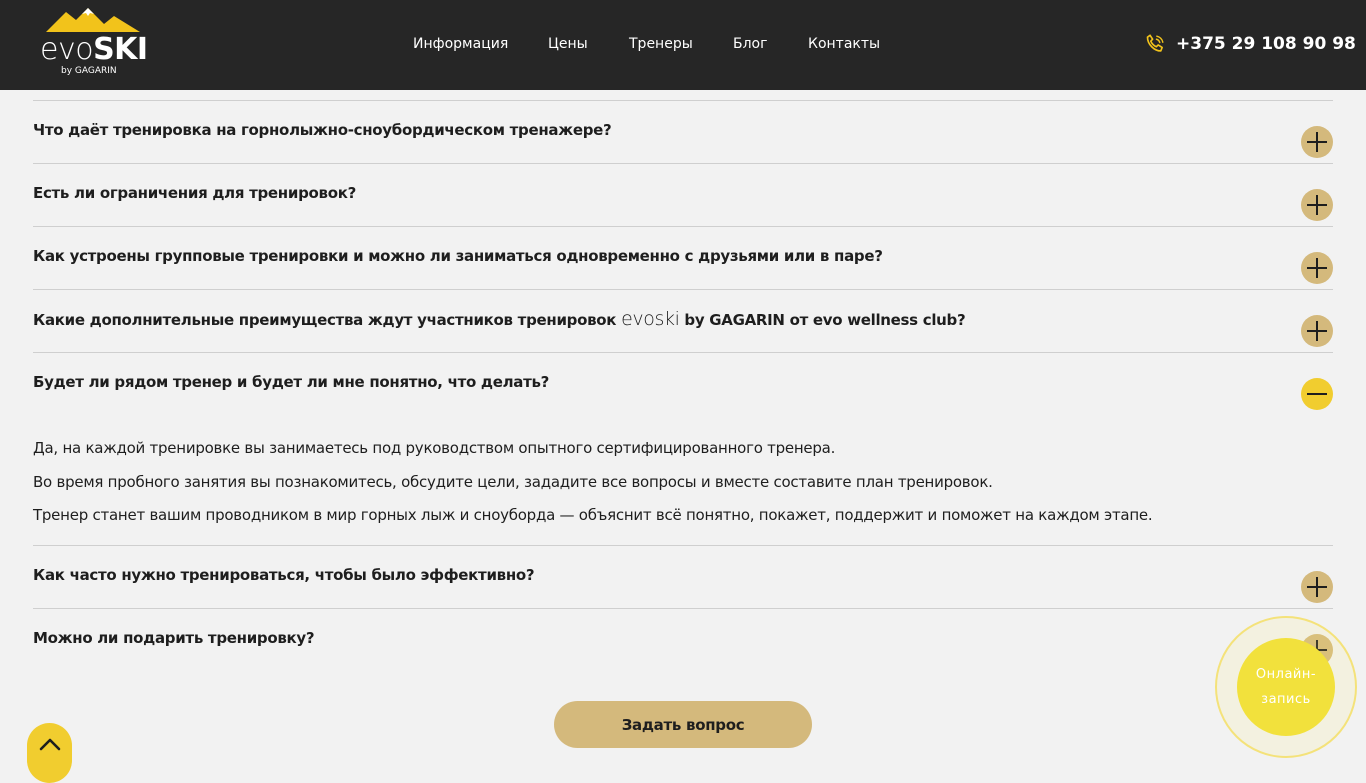 The image size is (1366, 783). I want to click on online-booking-button: Онлайн- запись, so click(1286, 687).